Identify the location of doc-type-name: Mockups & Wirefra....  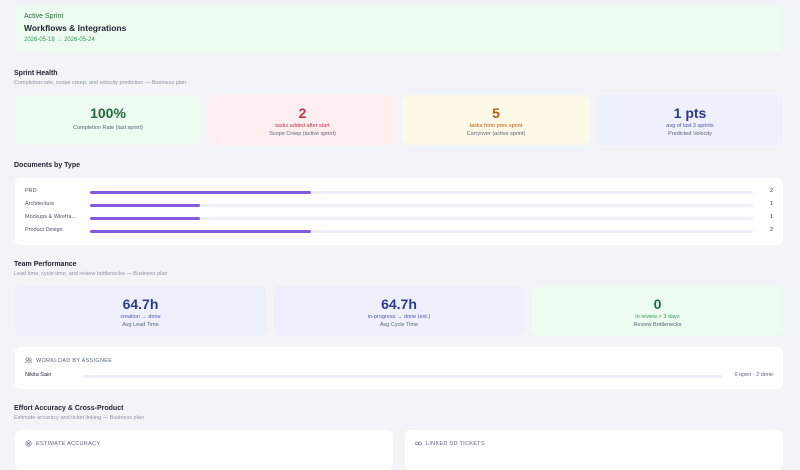
(51, 217).